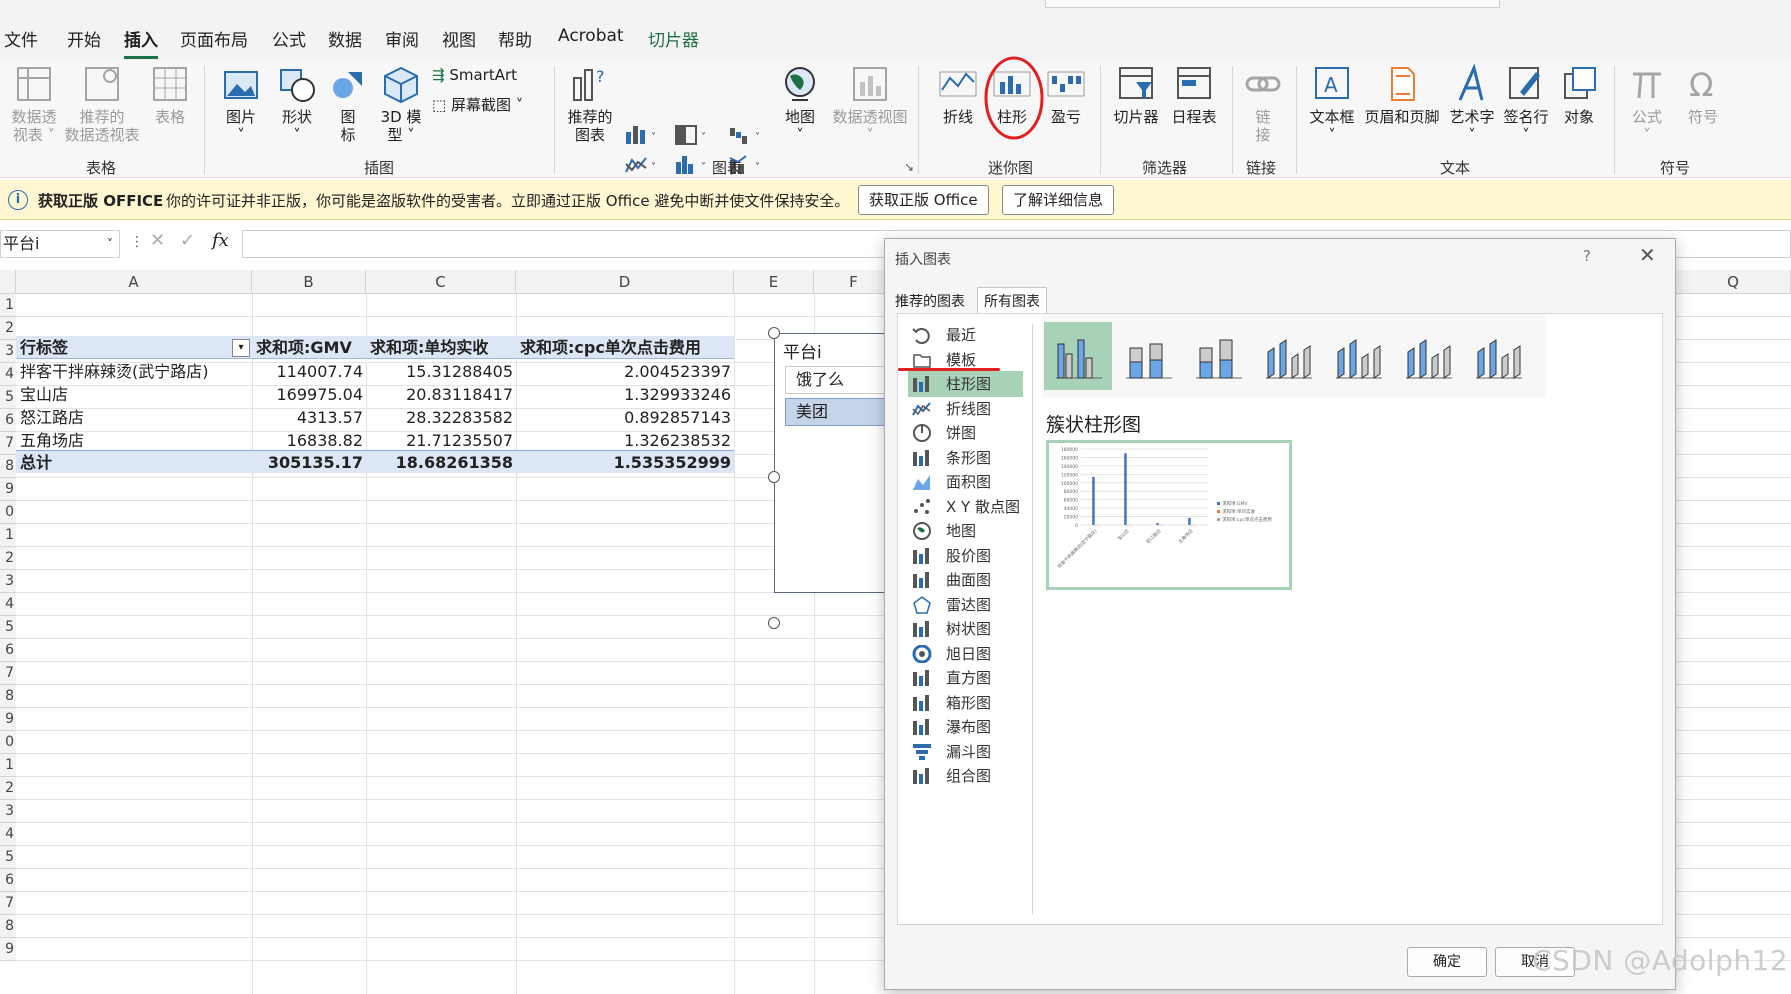 Image resolution: width=1791 pixels, height=994 pixels. What do you see at coordinates (625, 462) in the screenshot?
I see `pivot-total-cpc: 1.535352999` at bounding box center [625, 462].